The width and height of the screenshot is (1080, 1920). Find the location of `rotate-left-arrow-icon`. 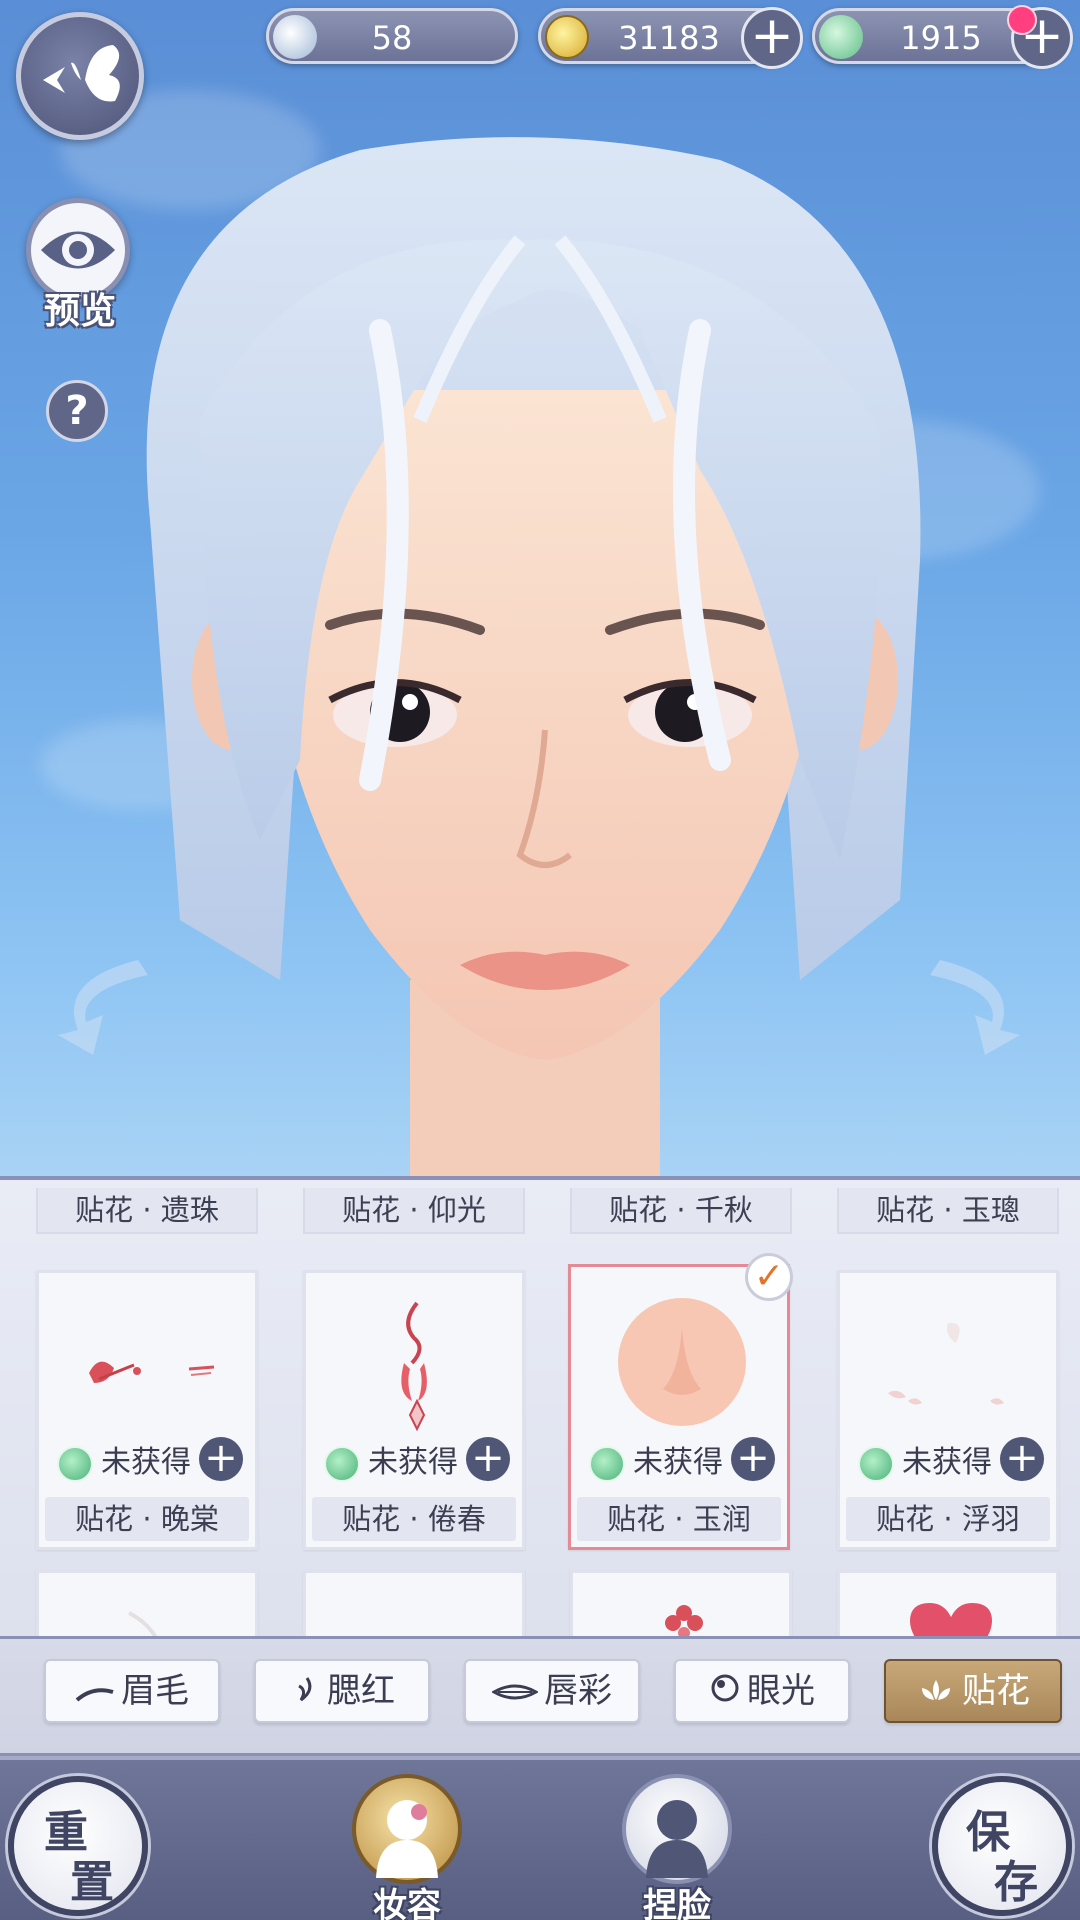

rotate-left-arrow-icon is located at coordinates (118, 1005).